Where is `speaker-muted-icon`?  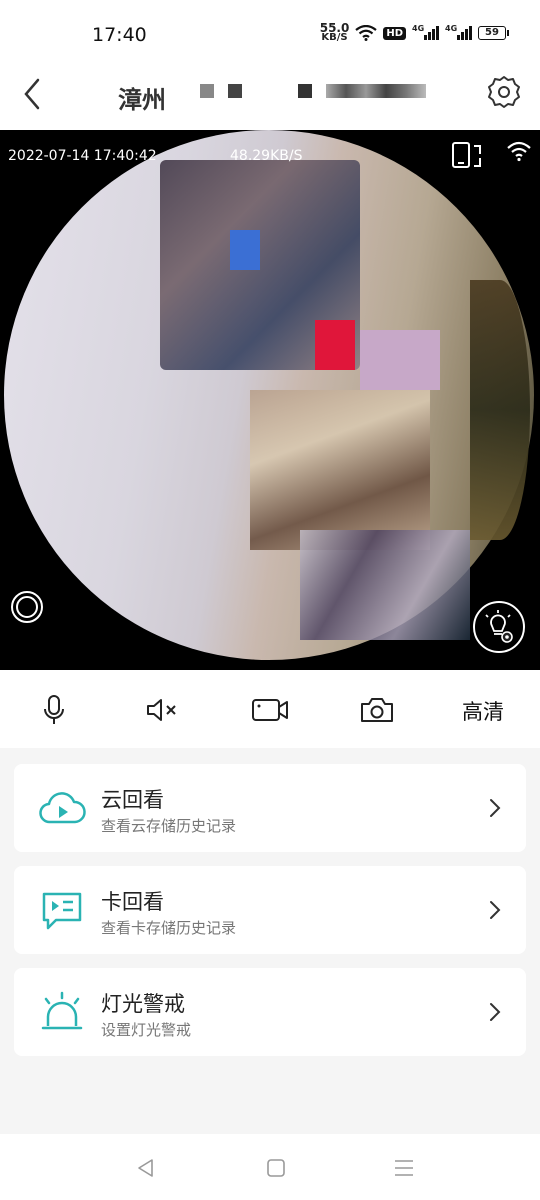
speaker-muted-icon is located at coordinates (161, 710).